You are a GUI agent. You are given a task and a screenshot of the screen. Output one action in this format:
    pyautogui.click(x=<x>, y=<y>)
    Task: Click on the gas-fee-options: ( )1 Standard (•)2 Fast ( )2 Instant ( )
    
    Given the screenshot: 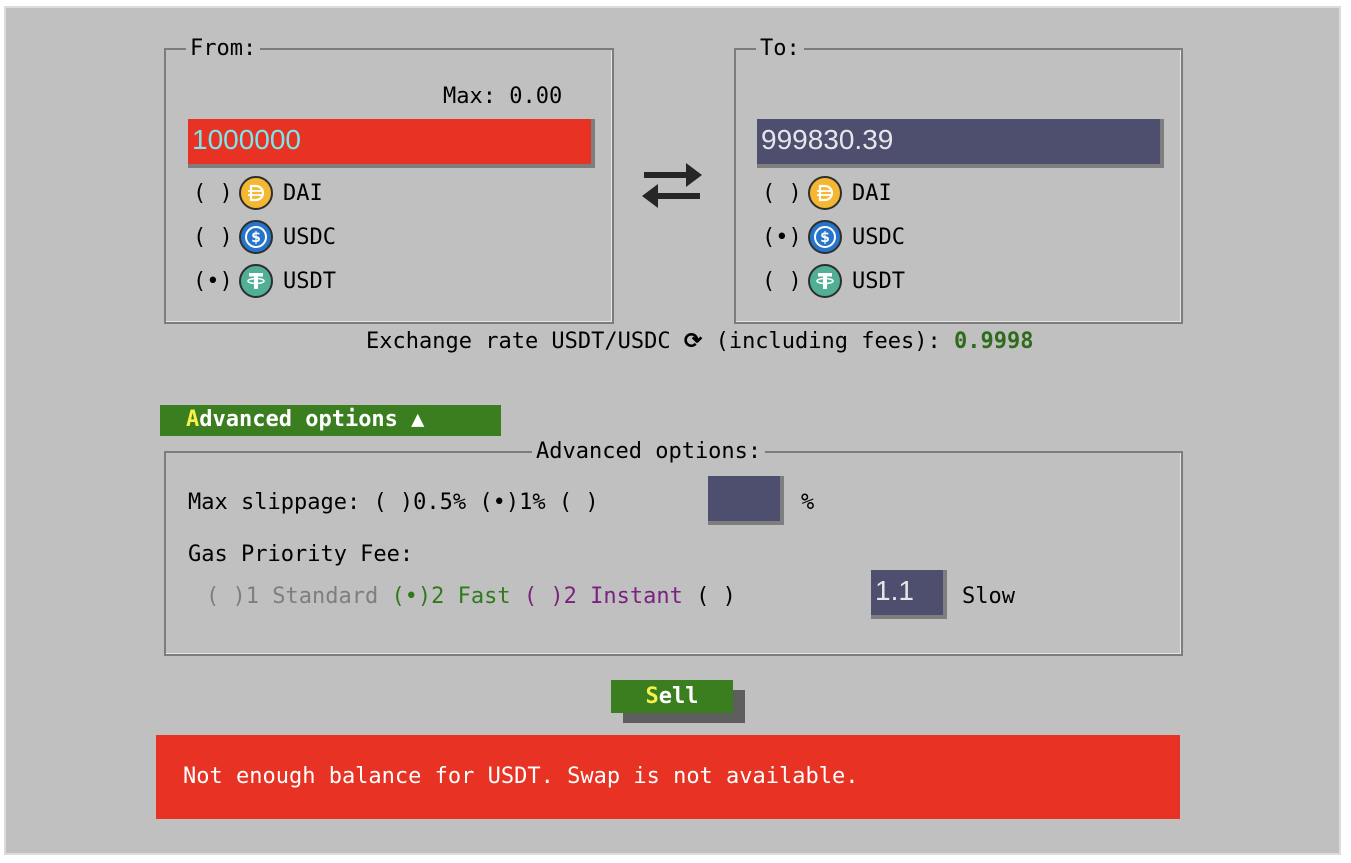 What is the action you would take?
    pyautogui.click(x=471, y=597)
    